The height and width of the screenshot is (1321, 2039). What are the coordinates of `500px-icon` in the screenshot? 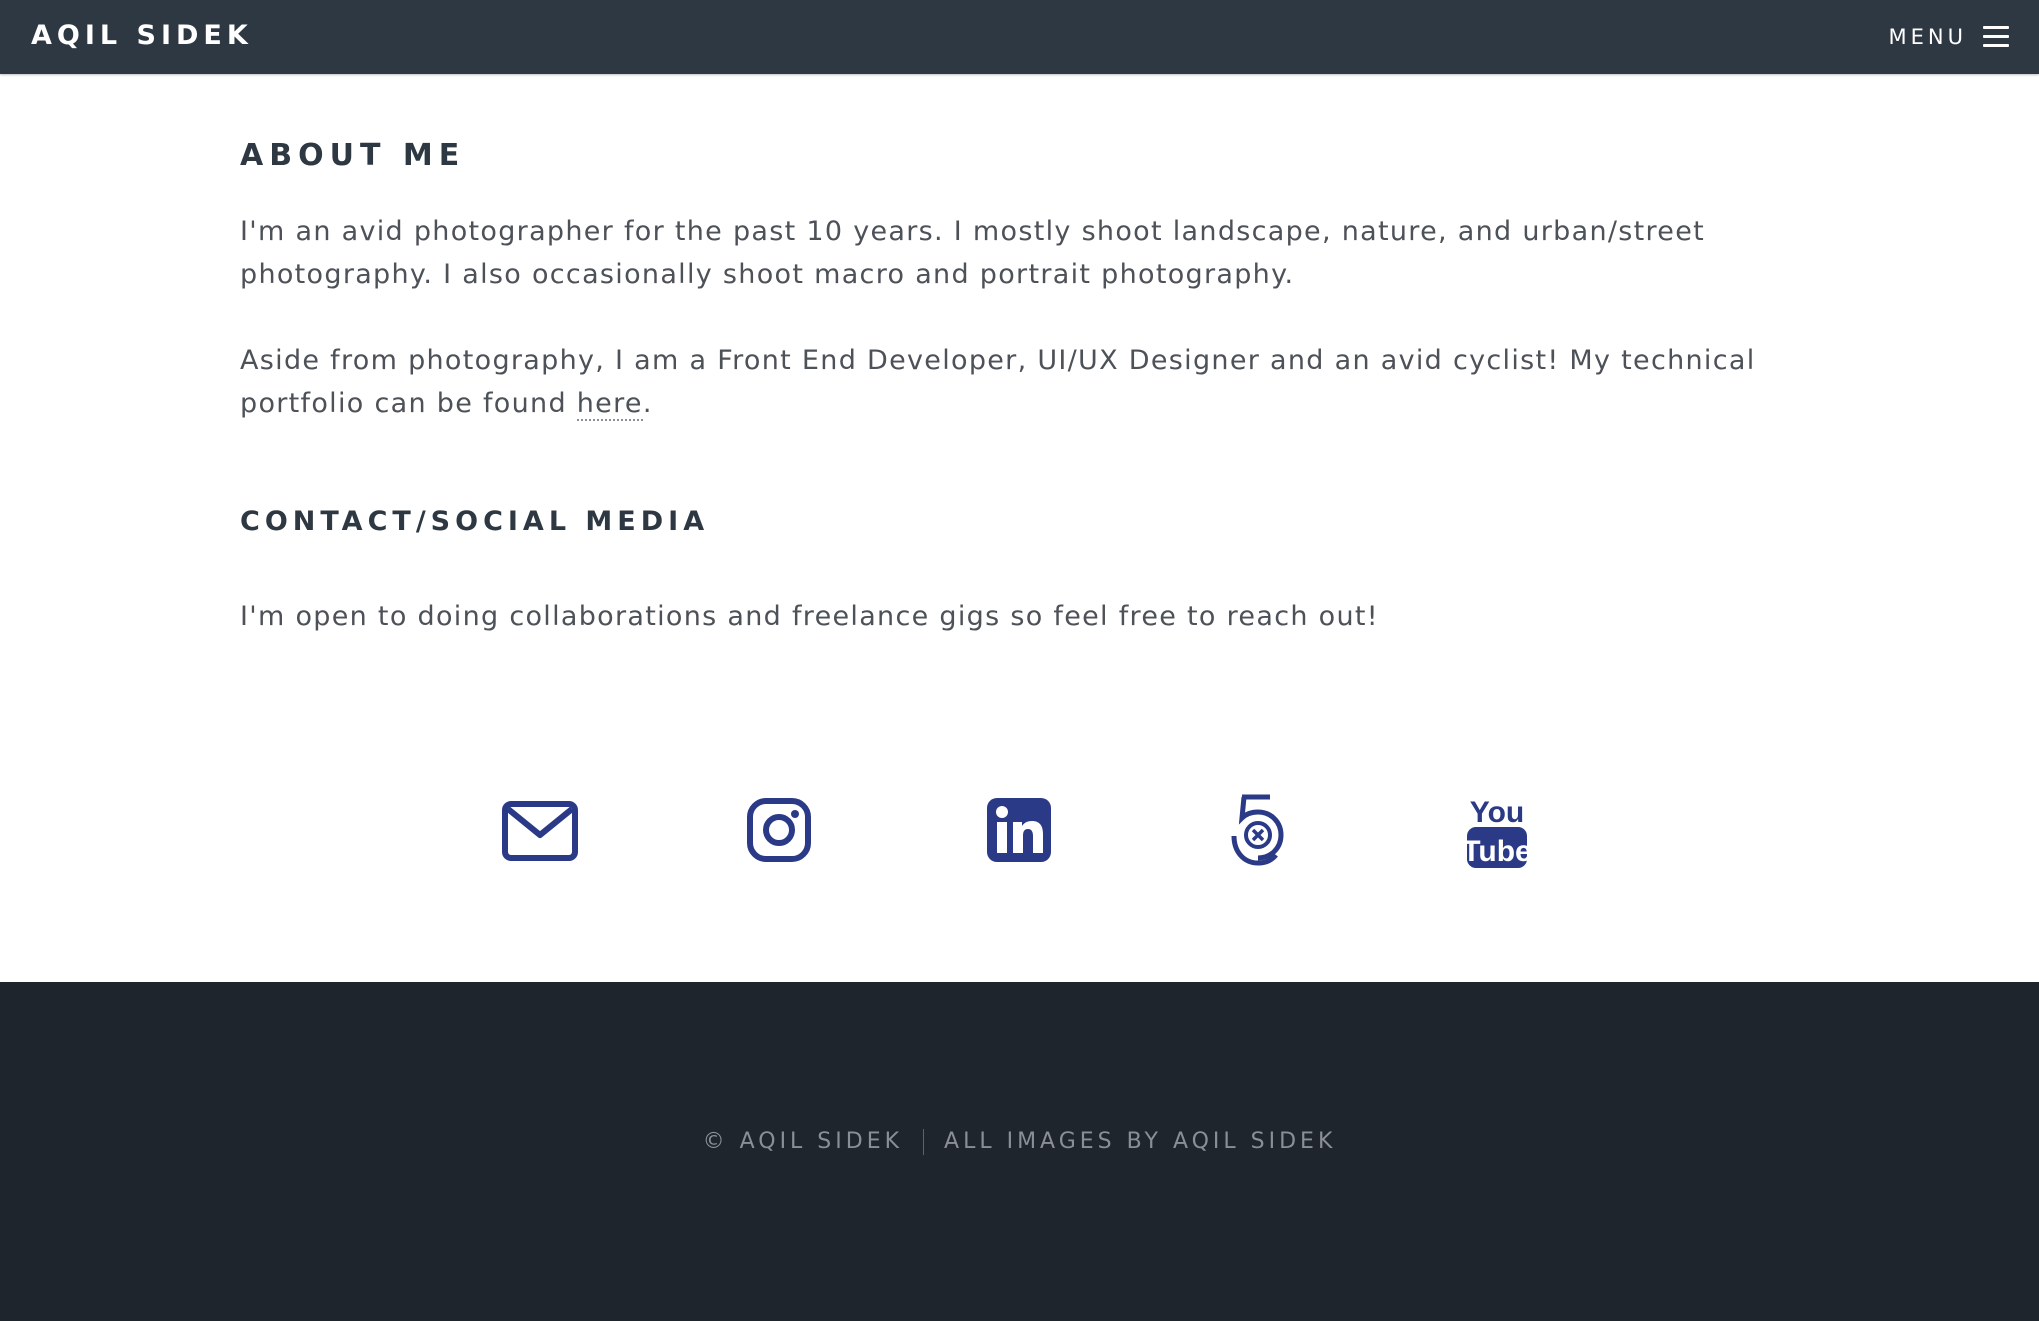 It's located at (1256, 832).